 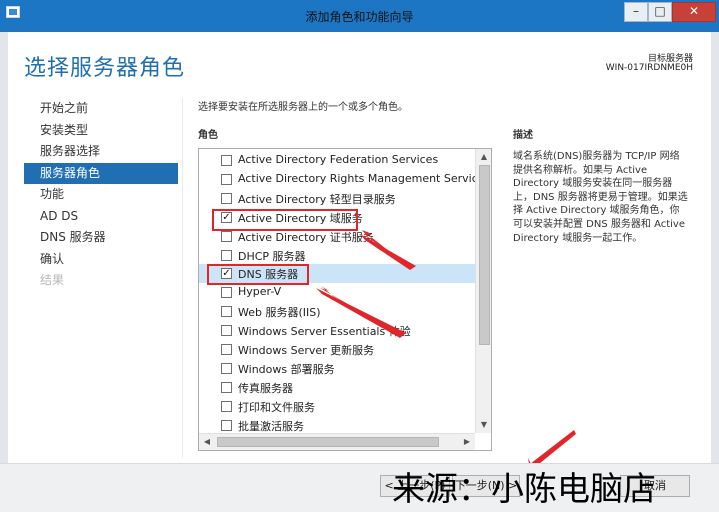 I want to click on role-label: Windows Server 更新服务, so click(x=306, y=350).